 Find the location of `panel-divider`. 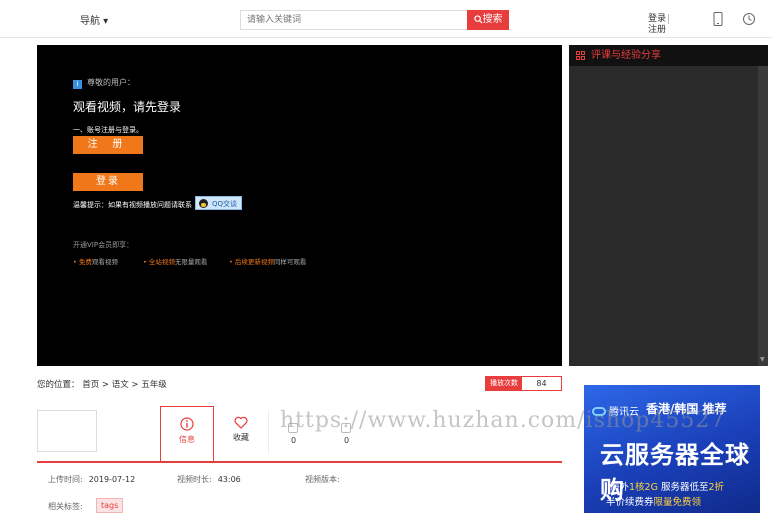

panel-divider is located at coordinates (299, 462).